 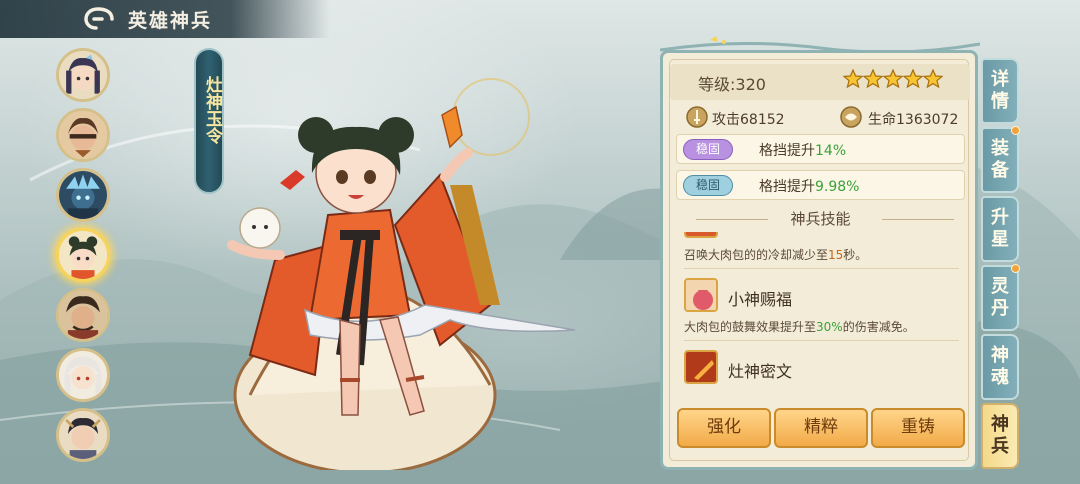 What do you see at coordinates (837, 187) in the screenshot?
I see `attribute-value: 9.98%` at bounding box center [837, 187].